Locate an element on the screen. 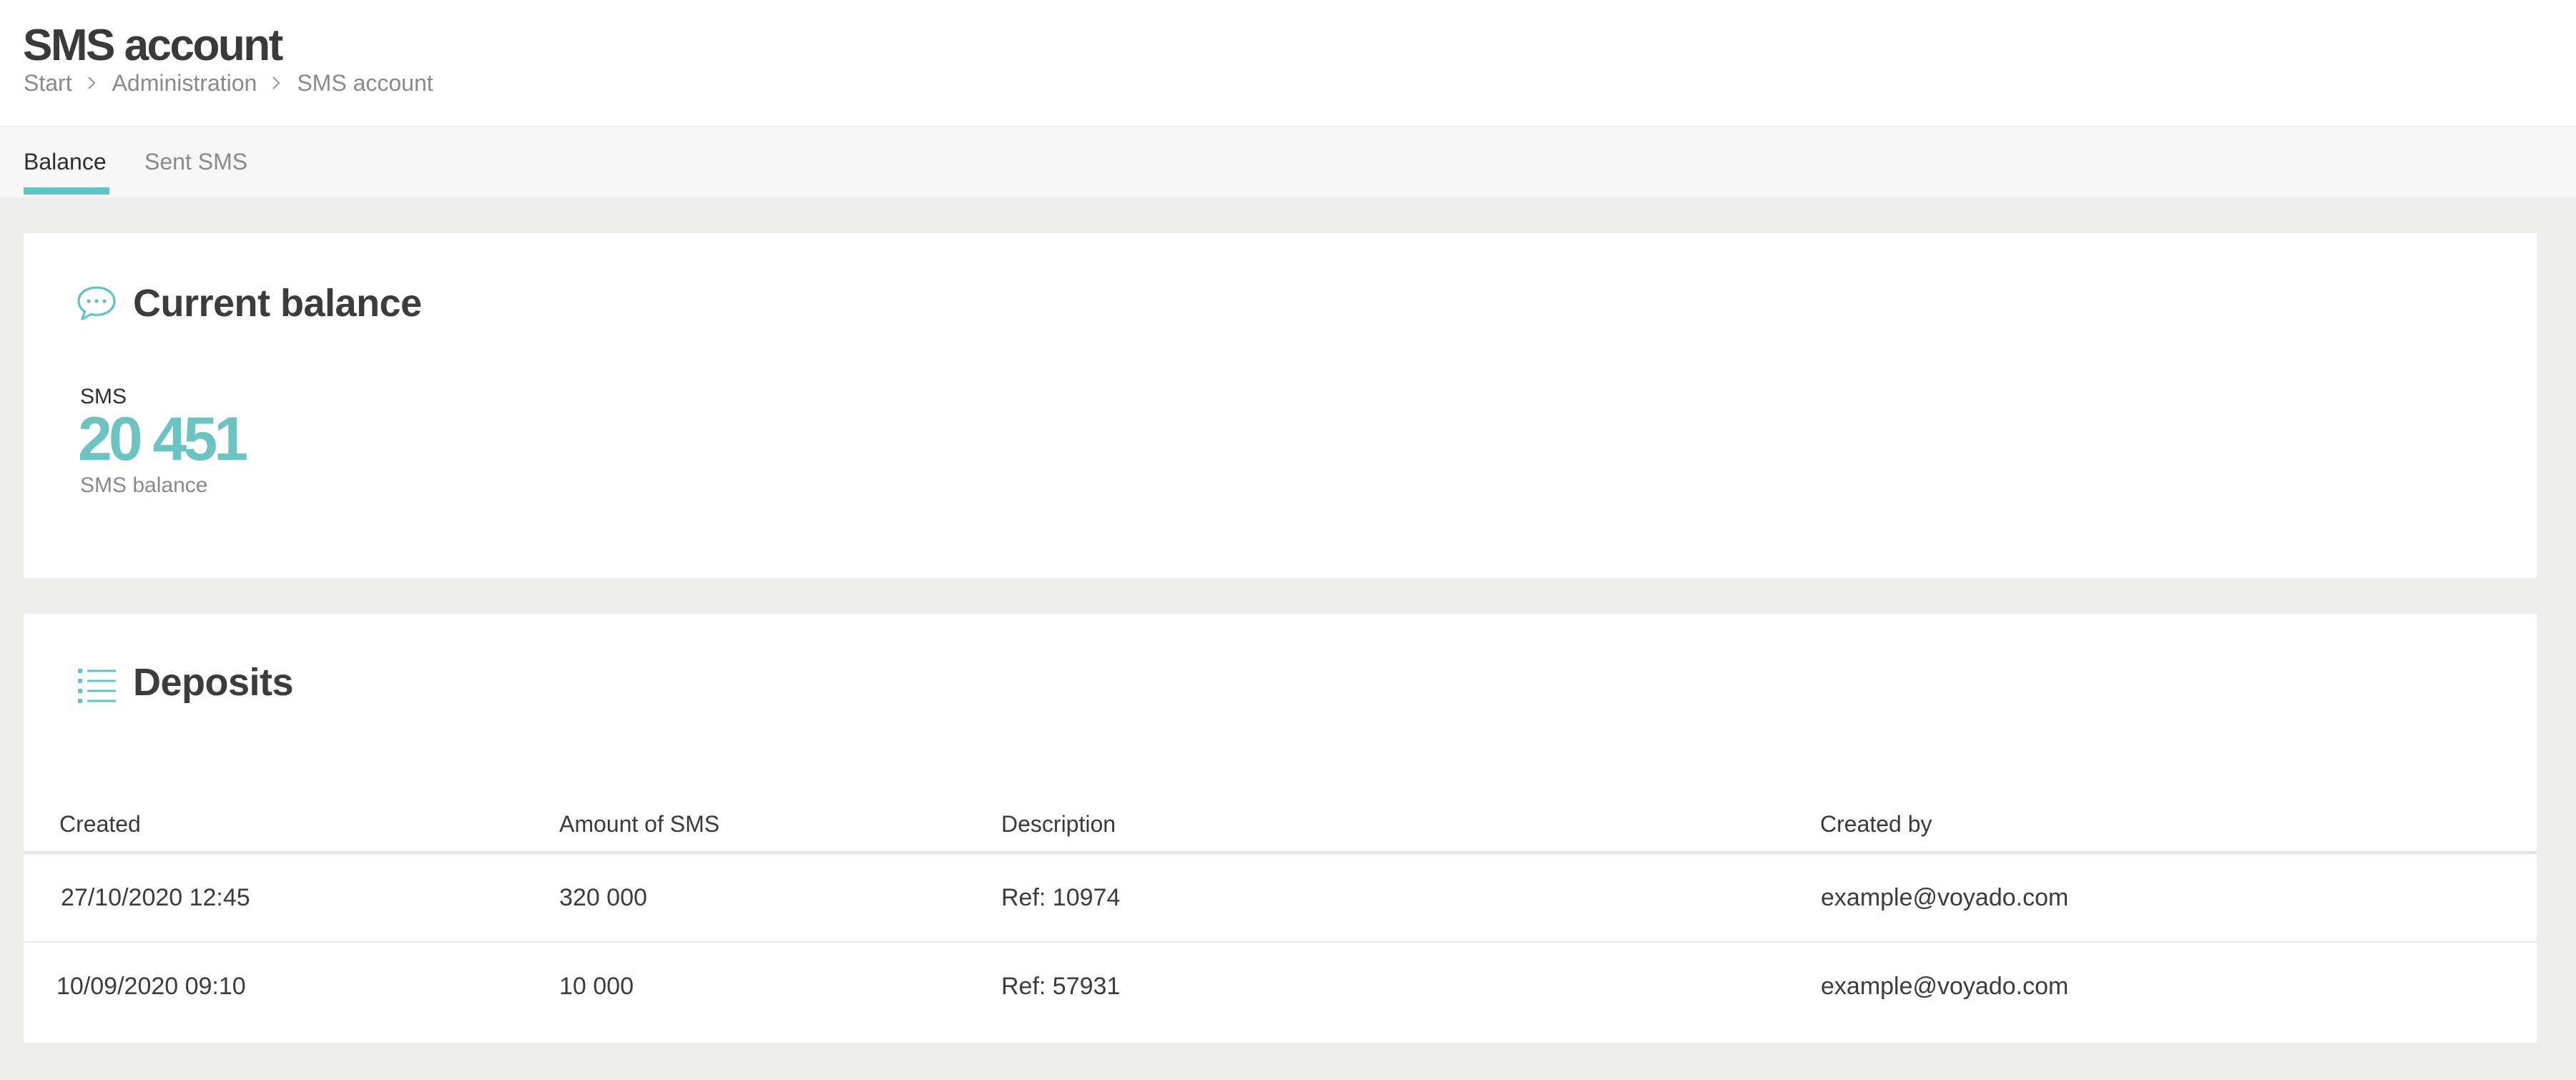 The height and width of the screenshot is (1080, 2576). page-title: SMS account is located at coordinates (153, 45).